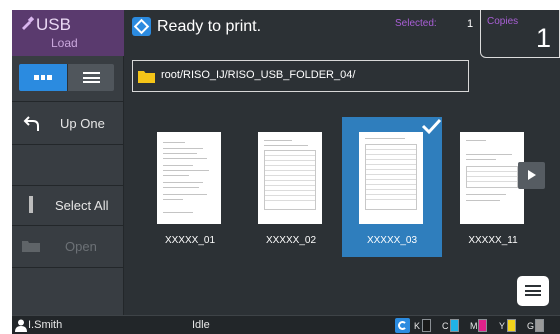  Describe the element at coordinates (82, 123) in the screenshot. I see `up-one-label: Up One` at that location.